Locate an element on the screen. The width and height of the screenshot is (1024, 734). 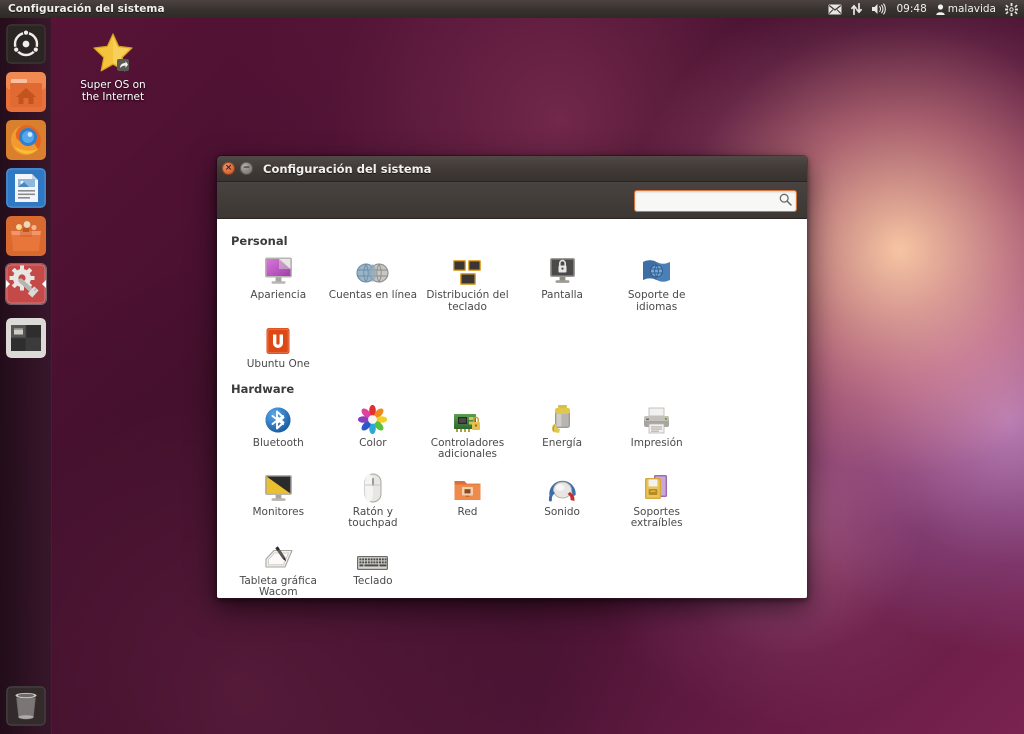
setting-soporte-idiomas: Soporte de idiomas is located at coordinates (656, 284).